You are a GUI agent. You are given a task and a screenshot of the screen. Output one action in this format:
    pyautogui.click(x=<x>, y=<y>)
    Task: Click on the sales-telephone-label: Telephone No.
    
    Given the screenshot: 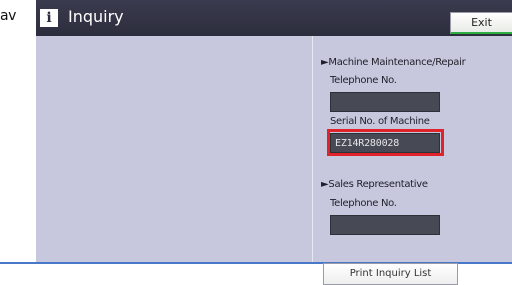 What is the action you would take?
    pyautogui.click(x=363, y=203)
    